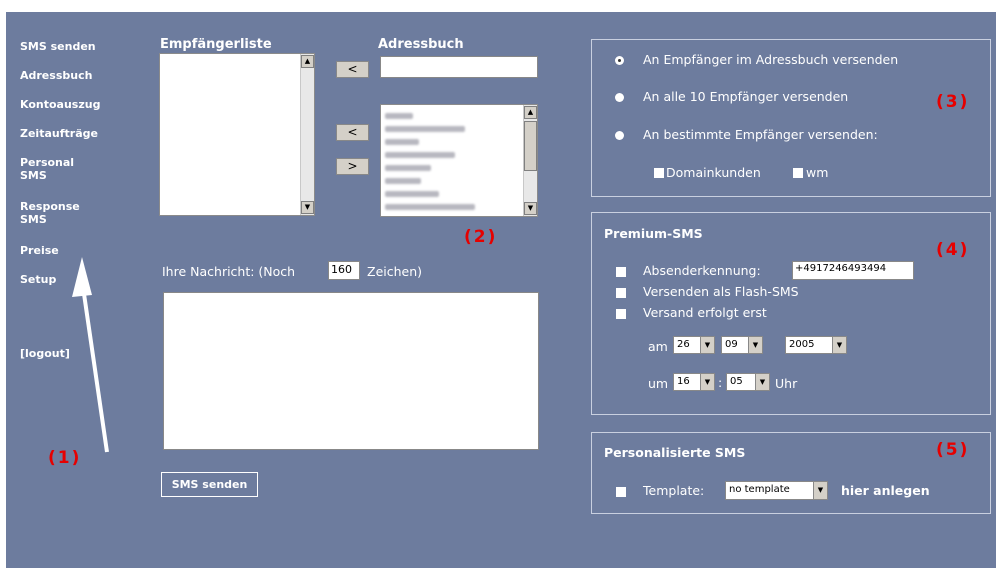 The image size is (996, 568). Describe the element at coordinates (58, 46) in the screenshot. I see `nav-sms-senden: SMS senden` at that location.